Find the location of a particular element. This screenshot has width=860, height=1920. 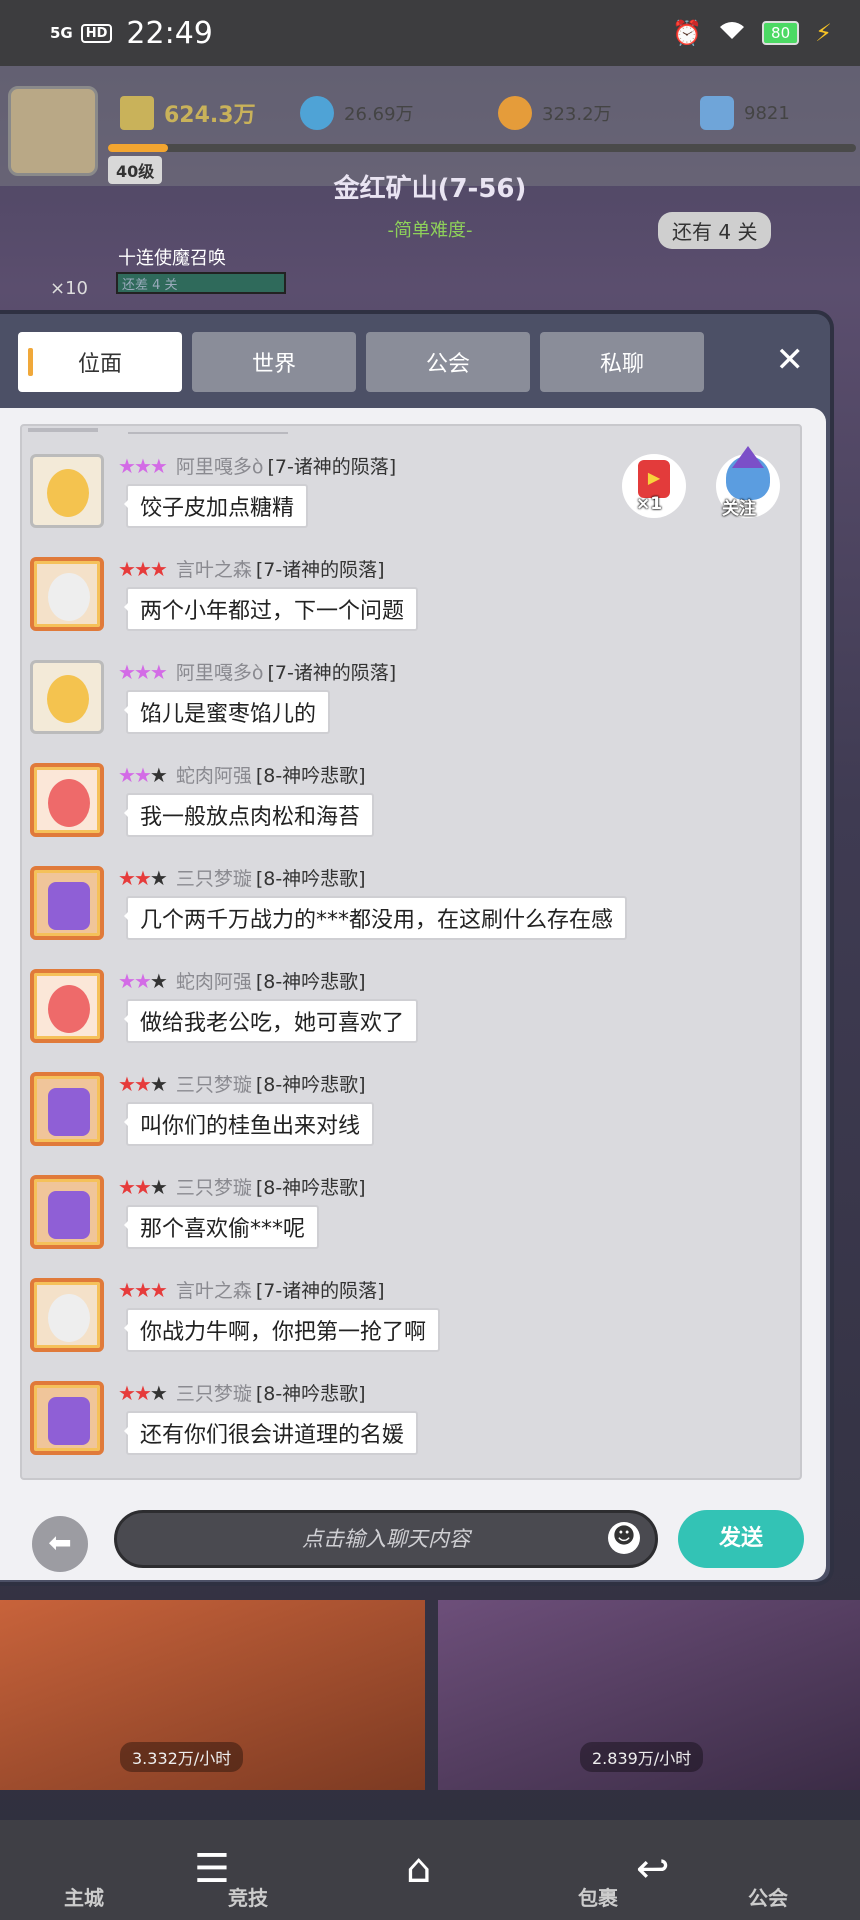

chat-input: 点击输入聊天内容 is located at coordinates (386, 1539).